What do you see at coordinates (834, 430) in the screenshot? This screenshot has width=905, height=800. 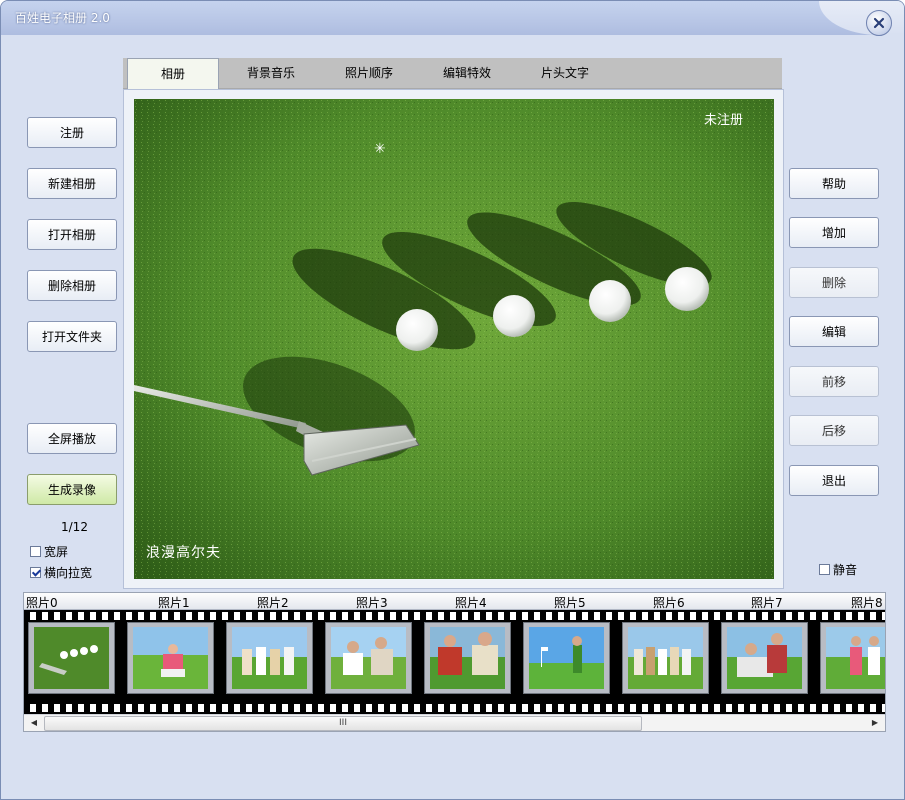 I see `move-back-button: 后移` at bounding box center [834, 430].